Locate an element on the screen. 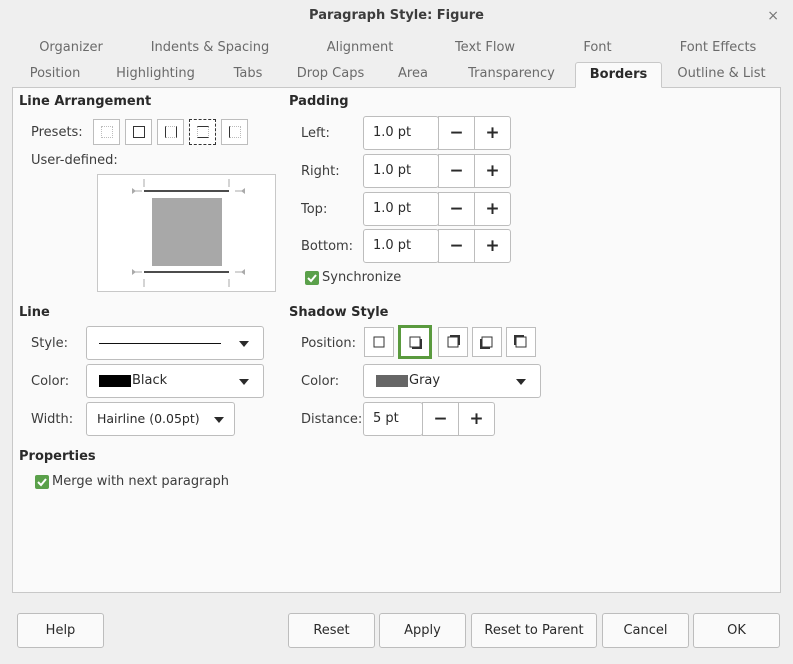 This screenshot has height=664, width=793. shadow-distance-label: Distance: is located at coordinates (332, 419).